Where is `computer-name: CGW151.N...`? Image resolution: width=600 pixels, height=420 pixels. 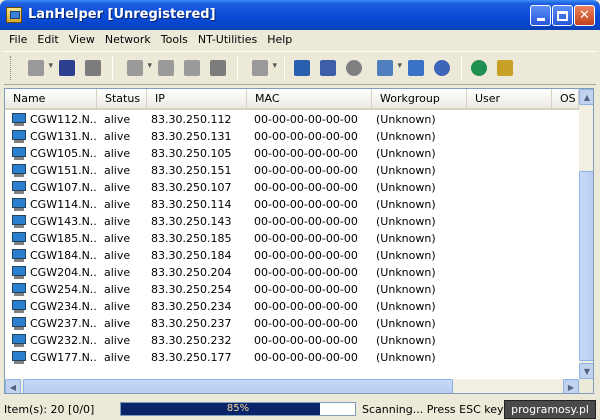
computer-name: CGW151.N... is located at coordinates (63, 170).